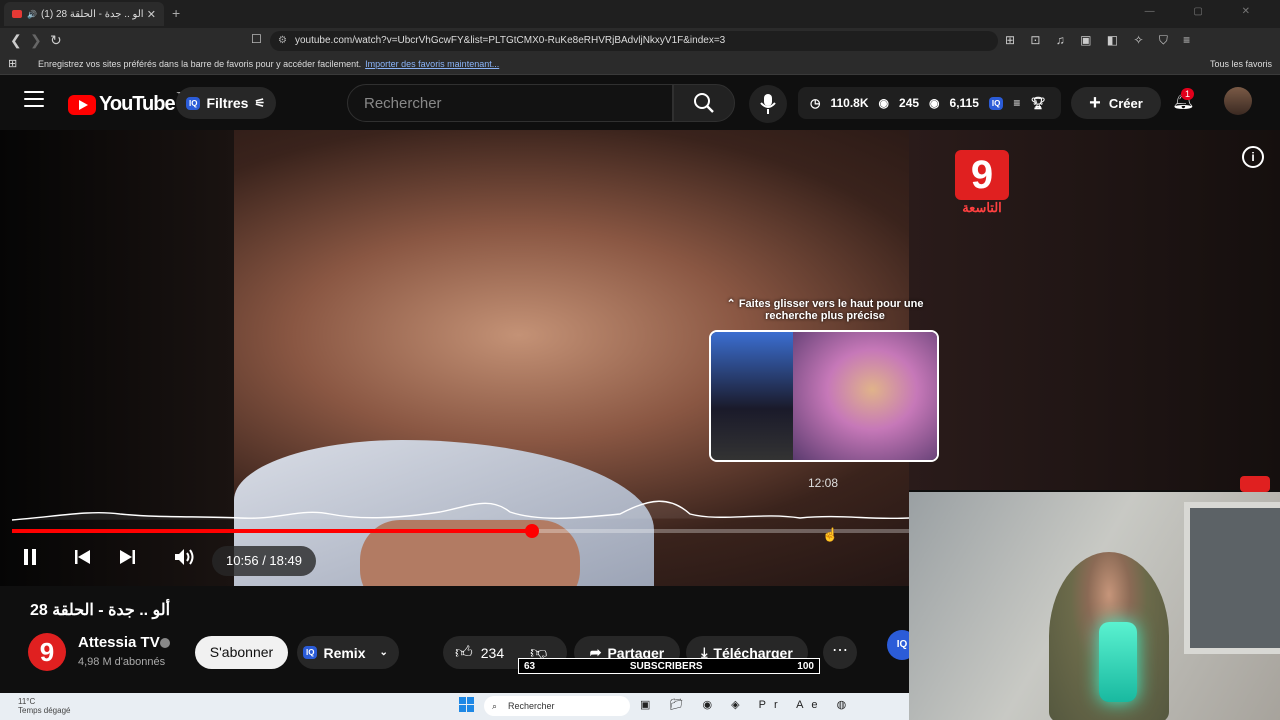 Image resolution: width=1280 pixels, height=720 pixels. I want to click on remix-label: Remix, so click(344, 652).